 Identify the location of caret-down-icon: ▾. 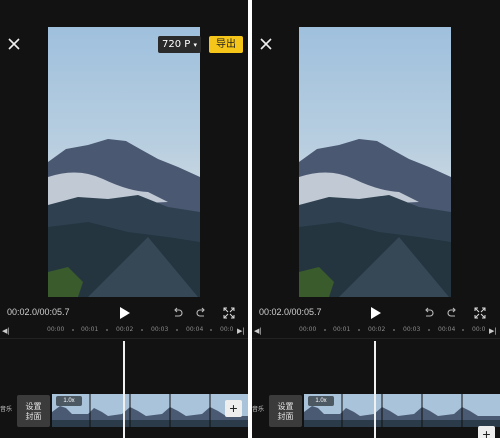
(195, 45).